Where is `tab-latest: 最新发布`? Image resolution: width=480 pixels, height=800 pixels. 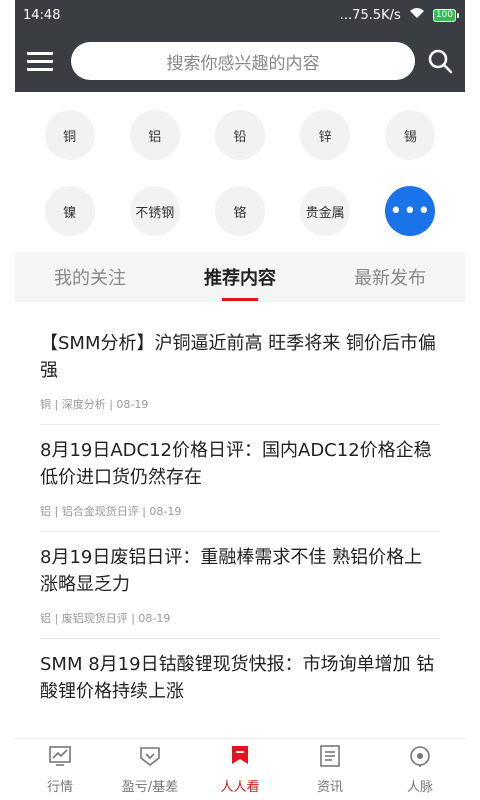 tab-latest: 最新发布 is located at coordinates (390, 277).